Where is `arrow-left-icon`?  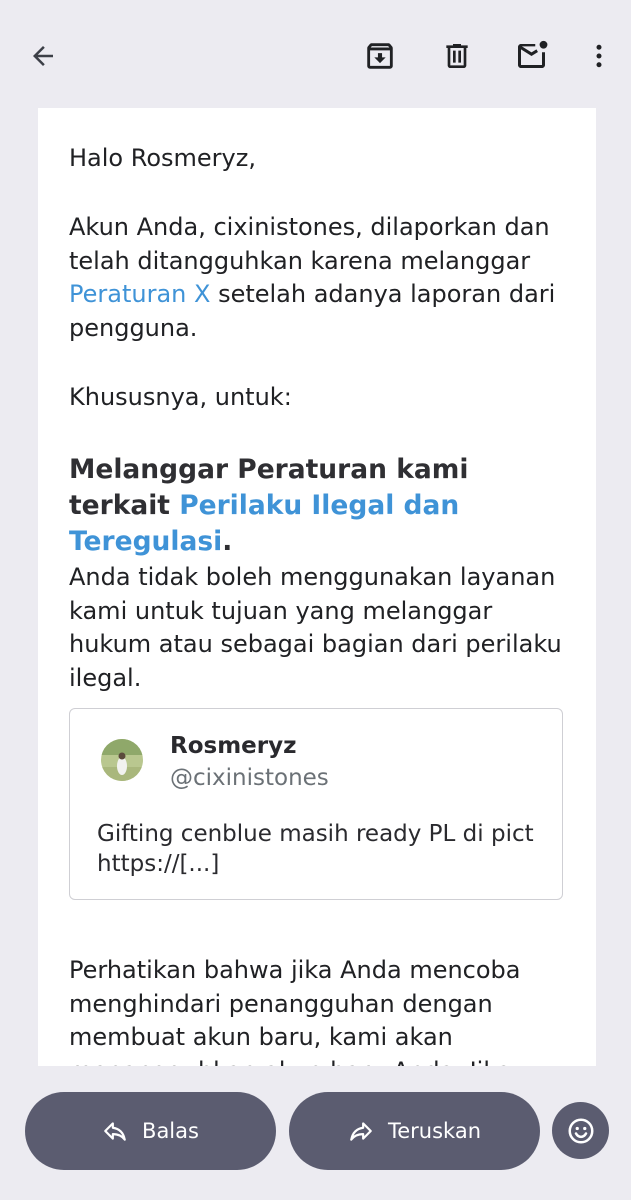 arrow-left-icon is located at coordinates (43, 56).